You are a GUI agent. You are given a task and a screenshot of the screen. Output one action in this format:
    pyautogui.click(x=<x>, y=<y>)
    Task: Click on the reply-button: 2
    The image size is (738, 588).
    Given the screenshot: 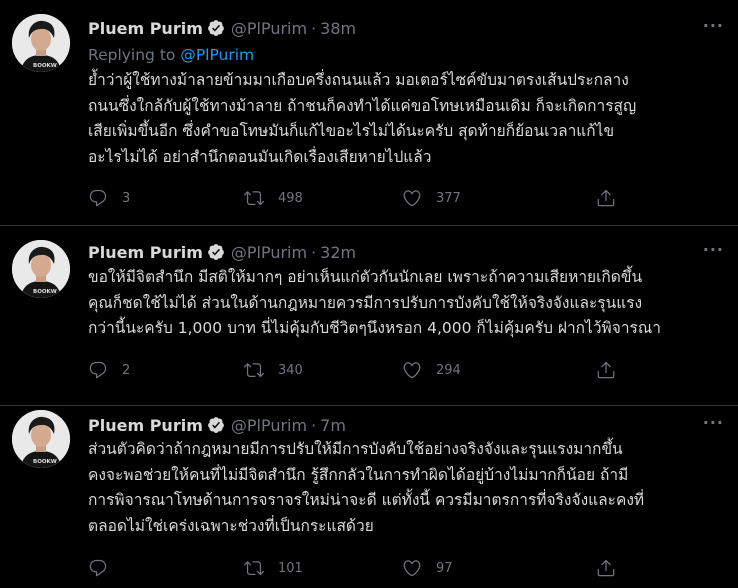 What is the action you would take?
    pyautogui.click(x=109, y=370)
    